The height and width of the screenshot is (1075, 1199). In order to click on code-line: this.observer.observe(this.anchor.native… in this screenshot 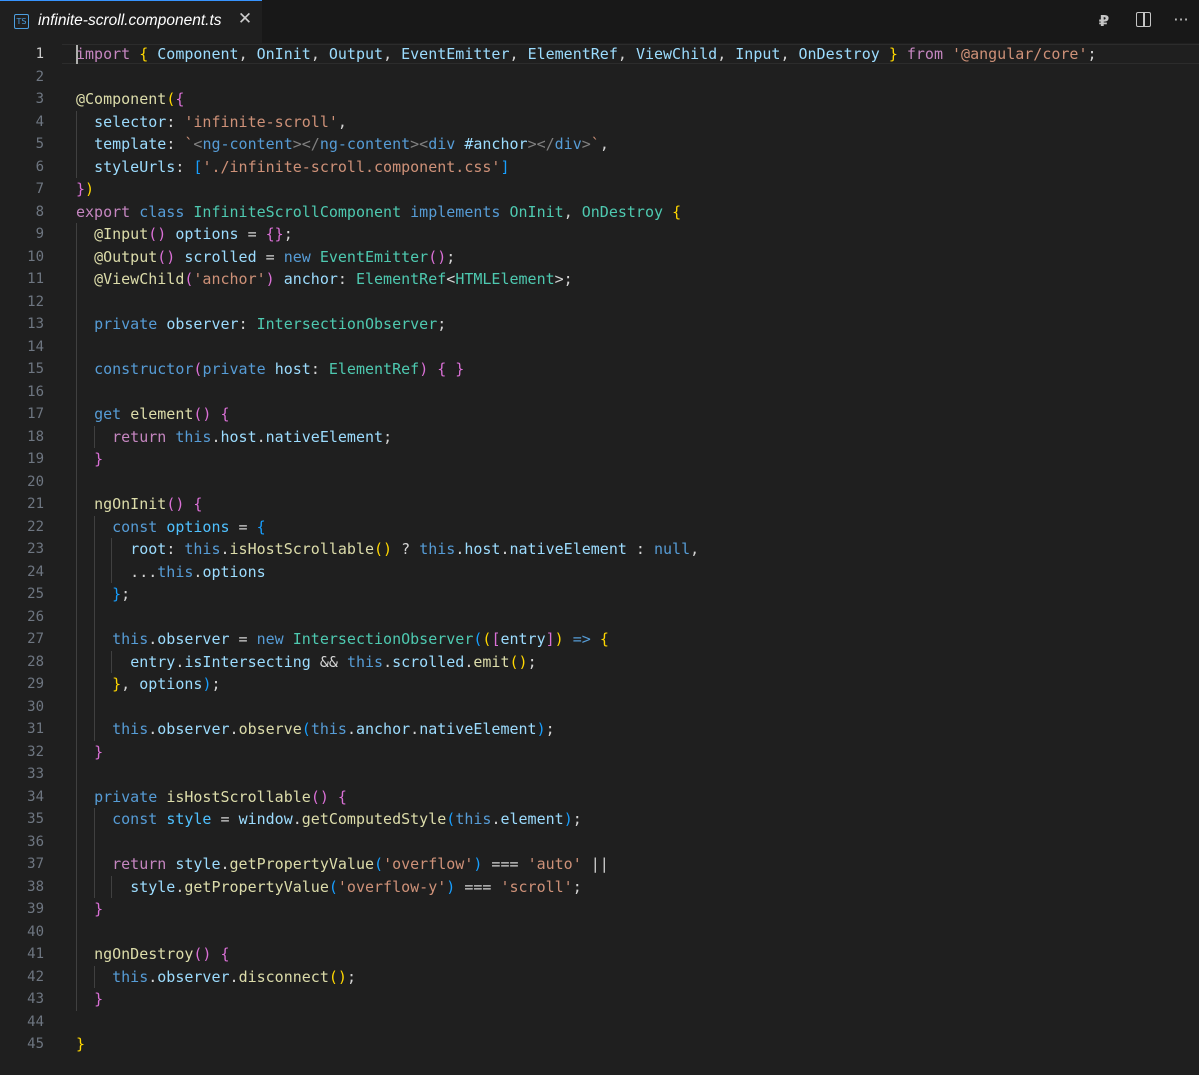, I will do `click(315, 729)`.